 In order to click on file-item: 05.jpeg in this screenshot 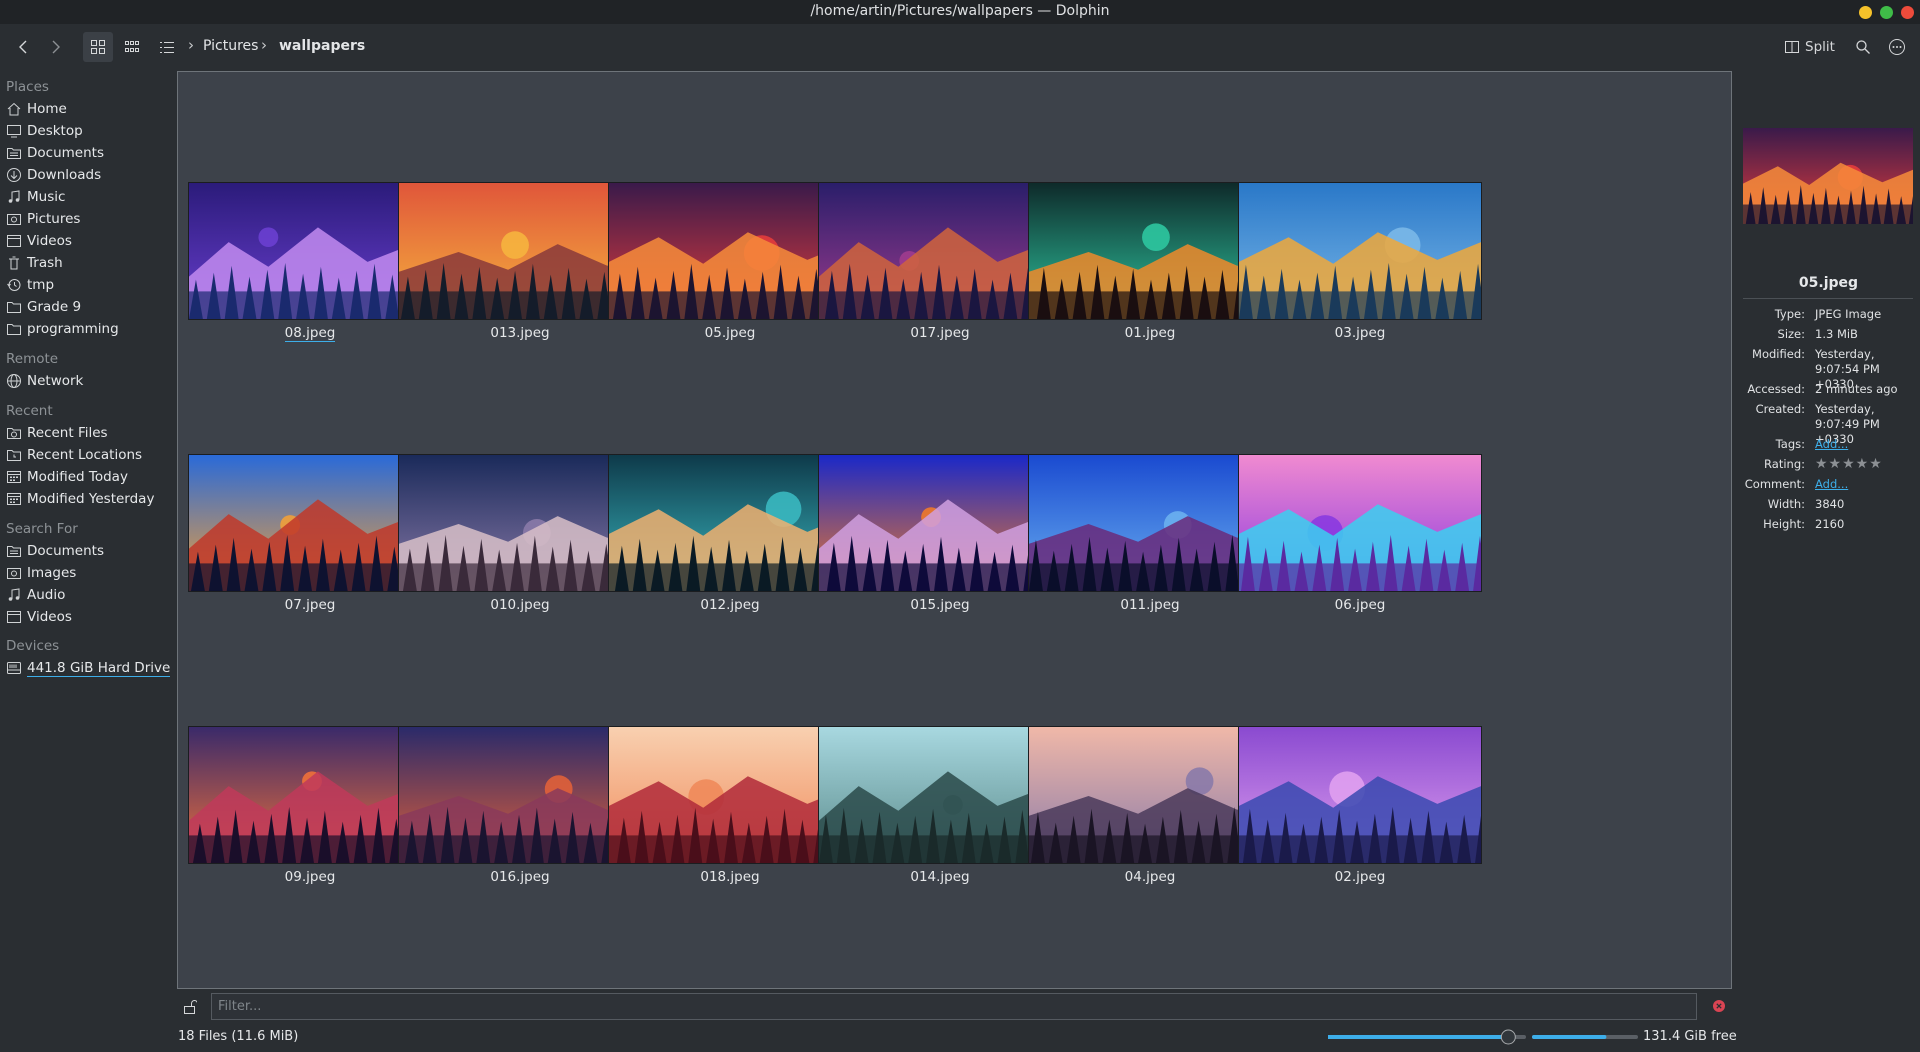, I will do `click(730, 261)`.